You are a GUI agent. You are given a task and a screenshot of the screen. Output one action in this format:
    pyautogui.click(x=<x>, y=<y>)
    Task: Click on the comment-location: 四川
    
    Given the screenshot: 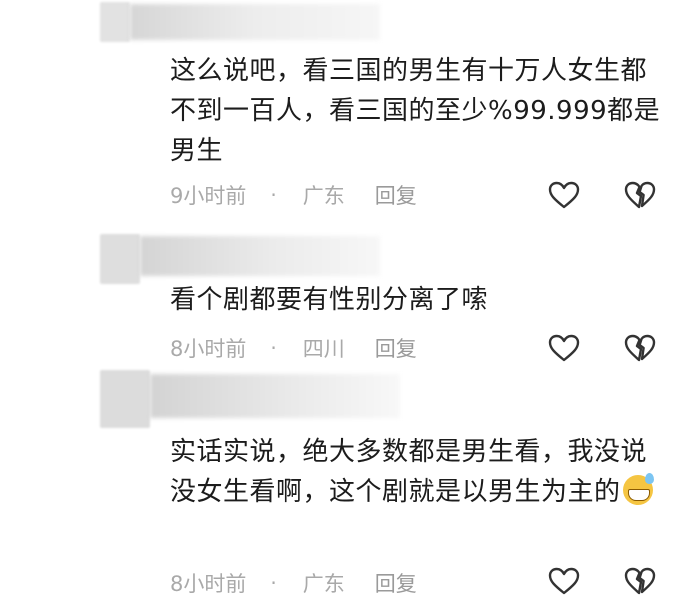 What is the action you would take?
    pyautogui.click(x=323, y=349)
    